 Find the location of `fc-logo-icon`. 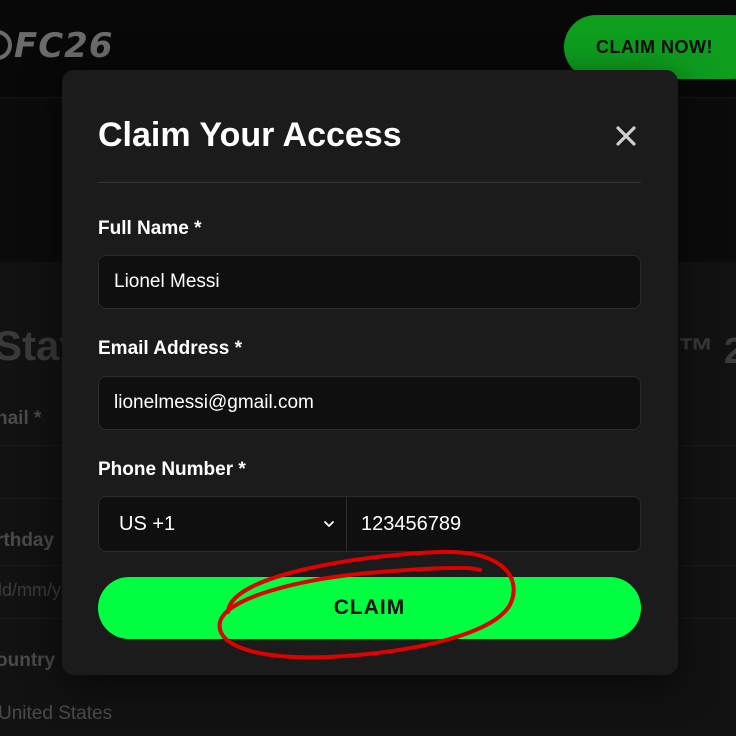

fc-logo-icon is located at coordinates (6, 45).